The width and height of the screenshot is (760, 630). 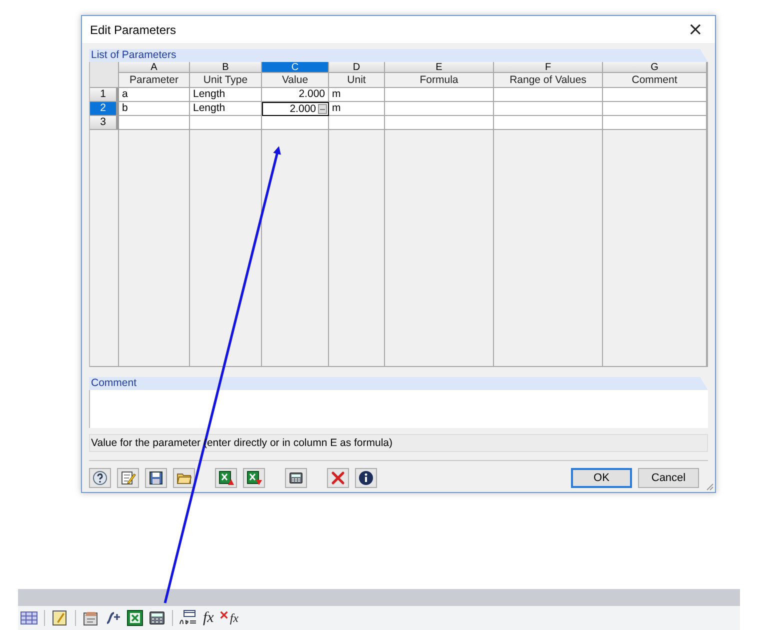 What do you see at coordinates (104, 75) in the screenshot?
I see `corner-header` at bounding box center [104, 75].